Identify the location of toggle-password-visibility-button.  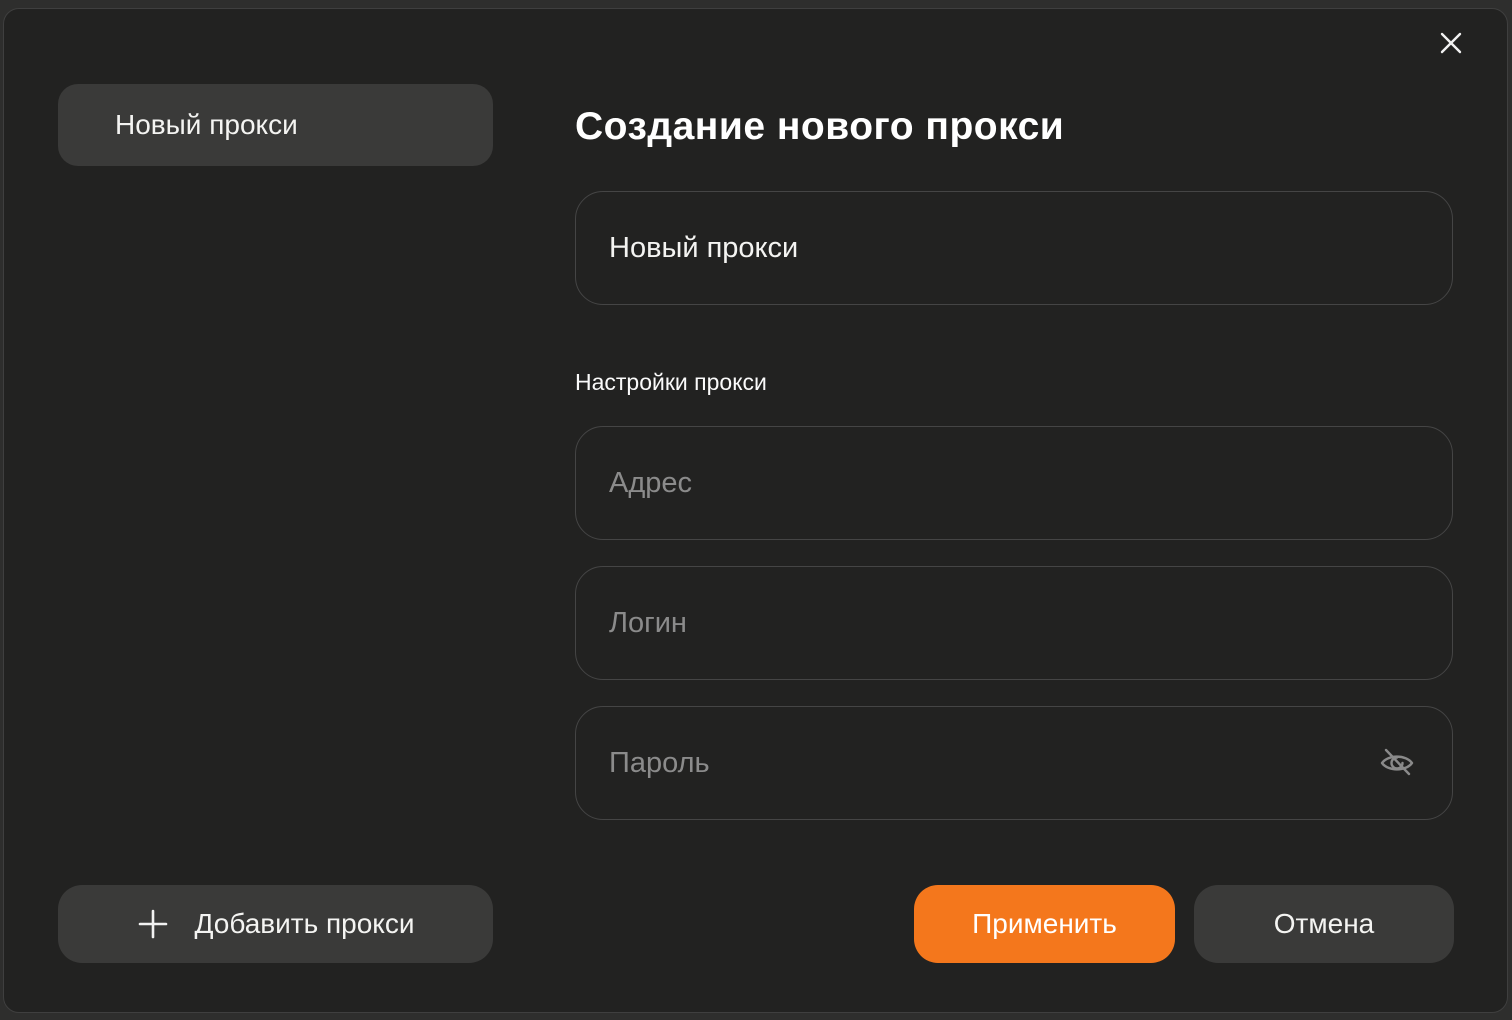
(1397, 763).